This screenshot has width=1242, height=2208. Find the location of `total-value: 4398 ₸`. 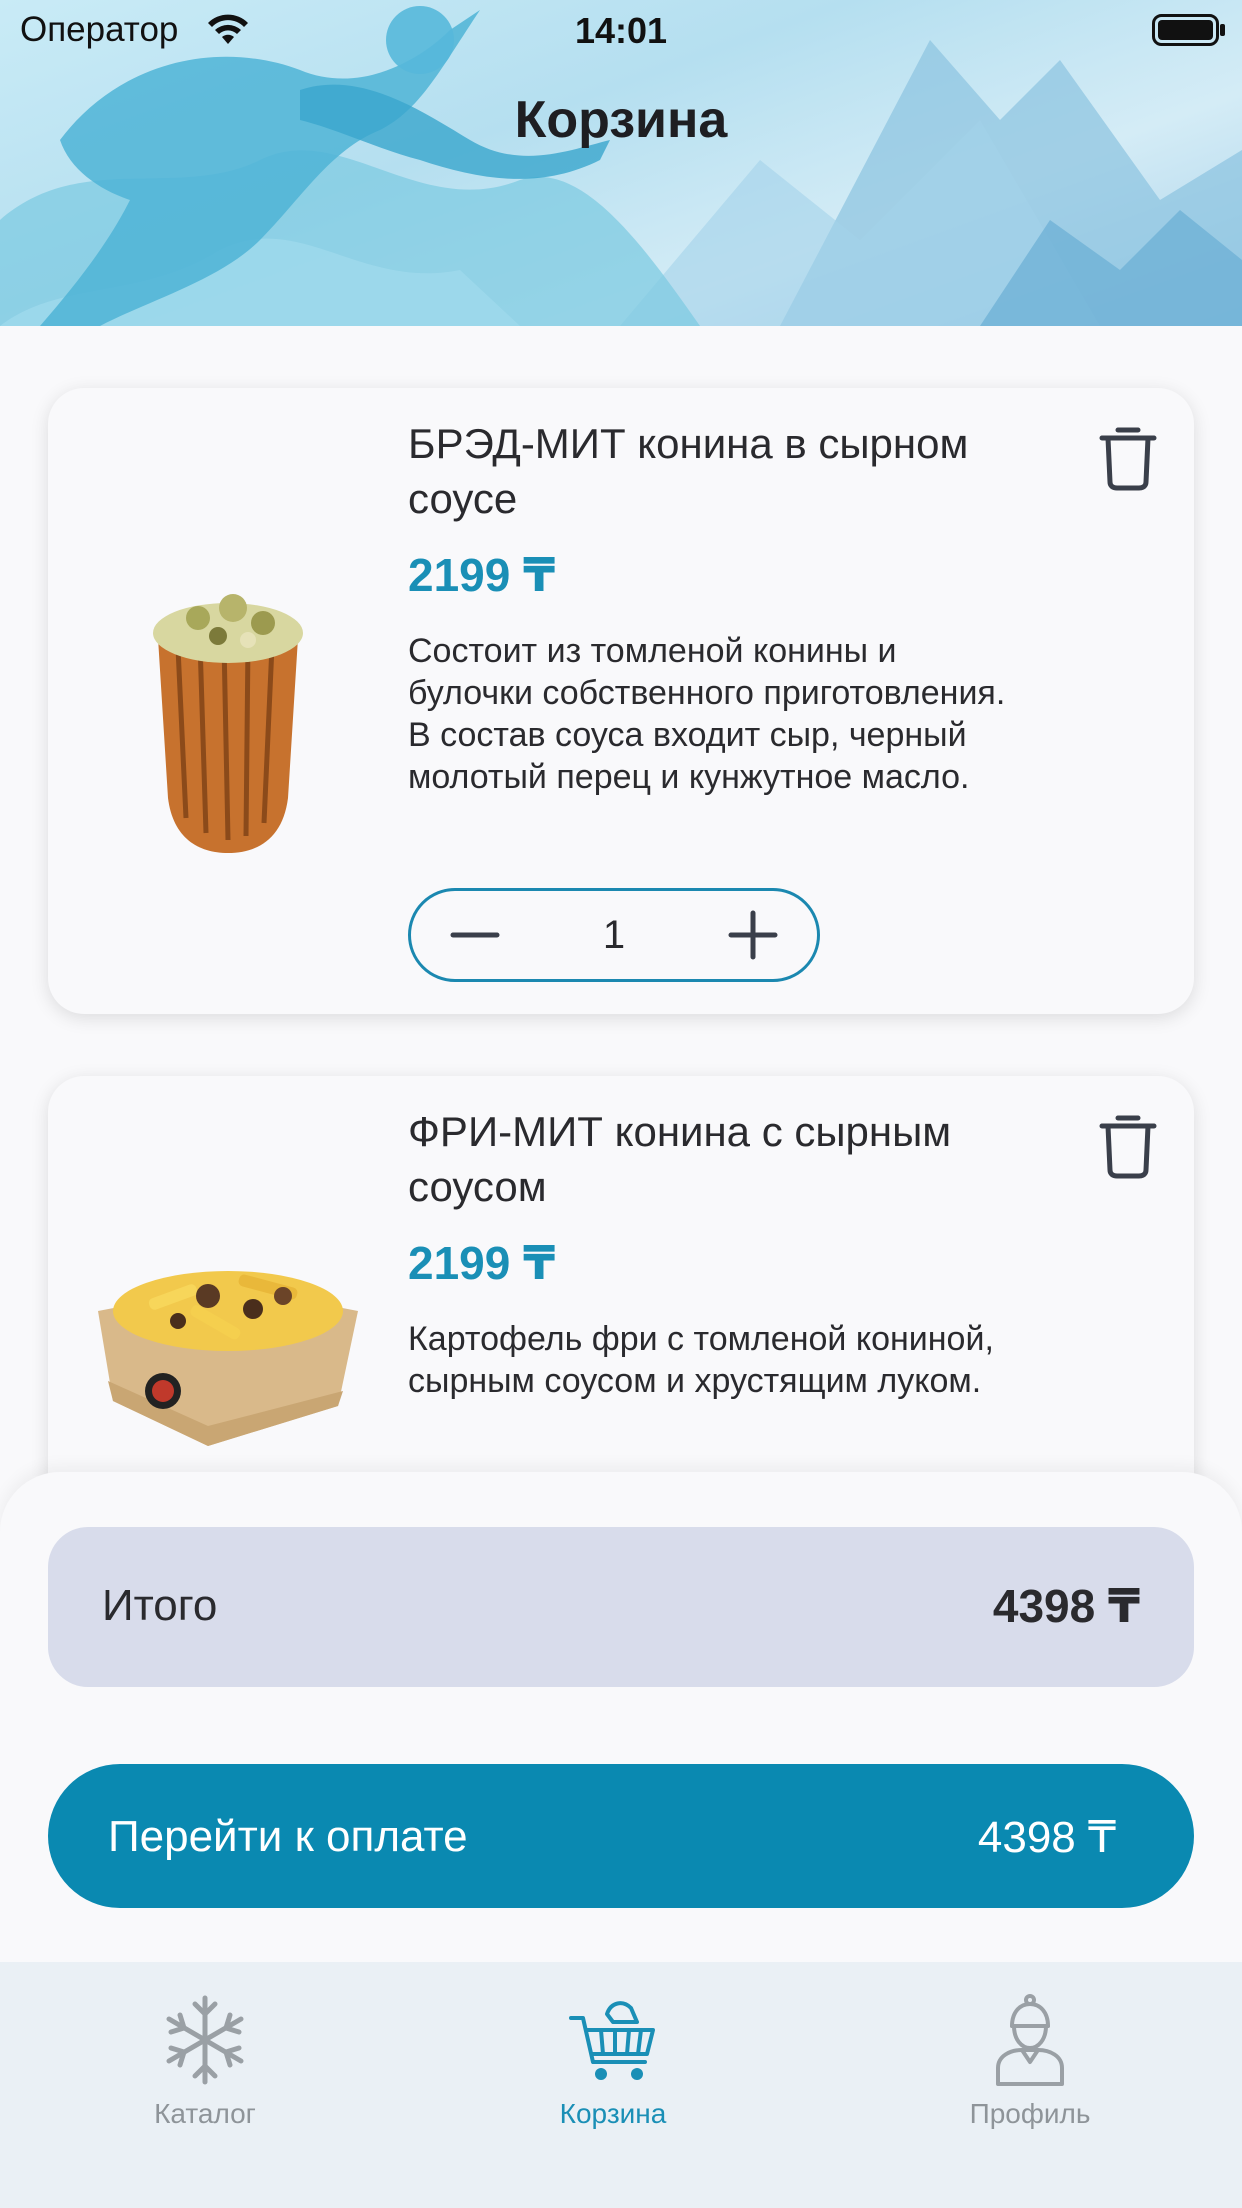

total-value: 4398 ₸ is located at coordinates (1066, 1606).